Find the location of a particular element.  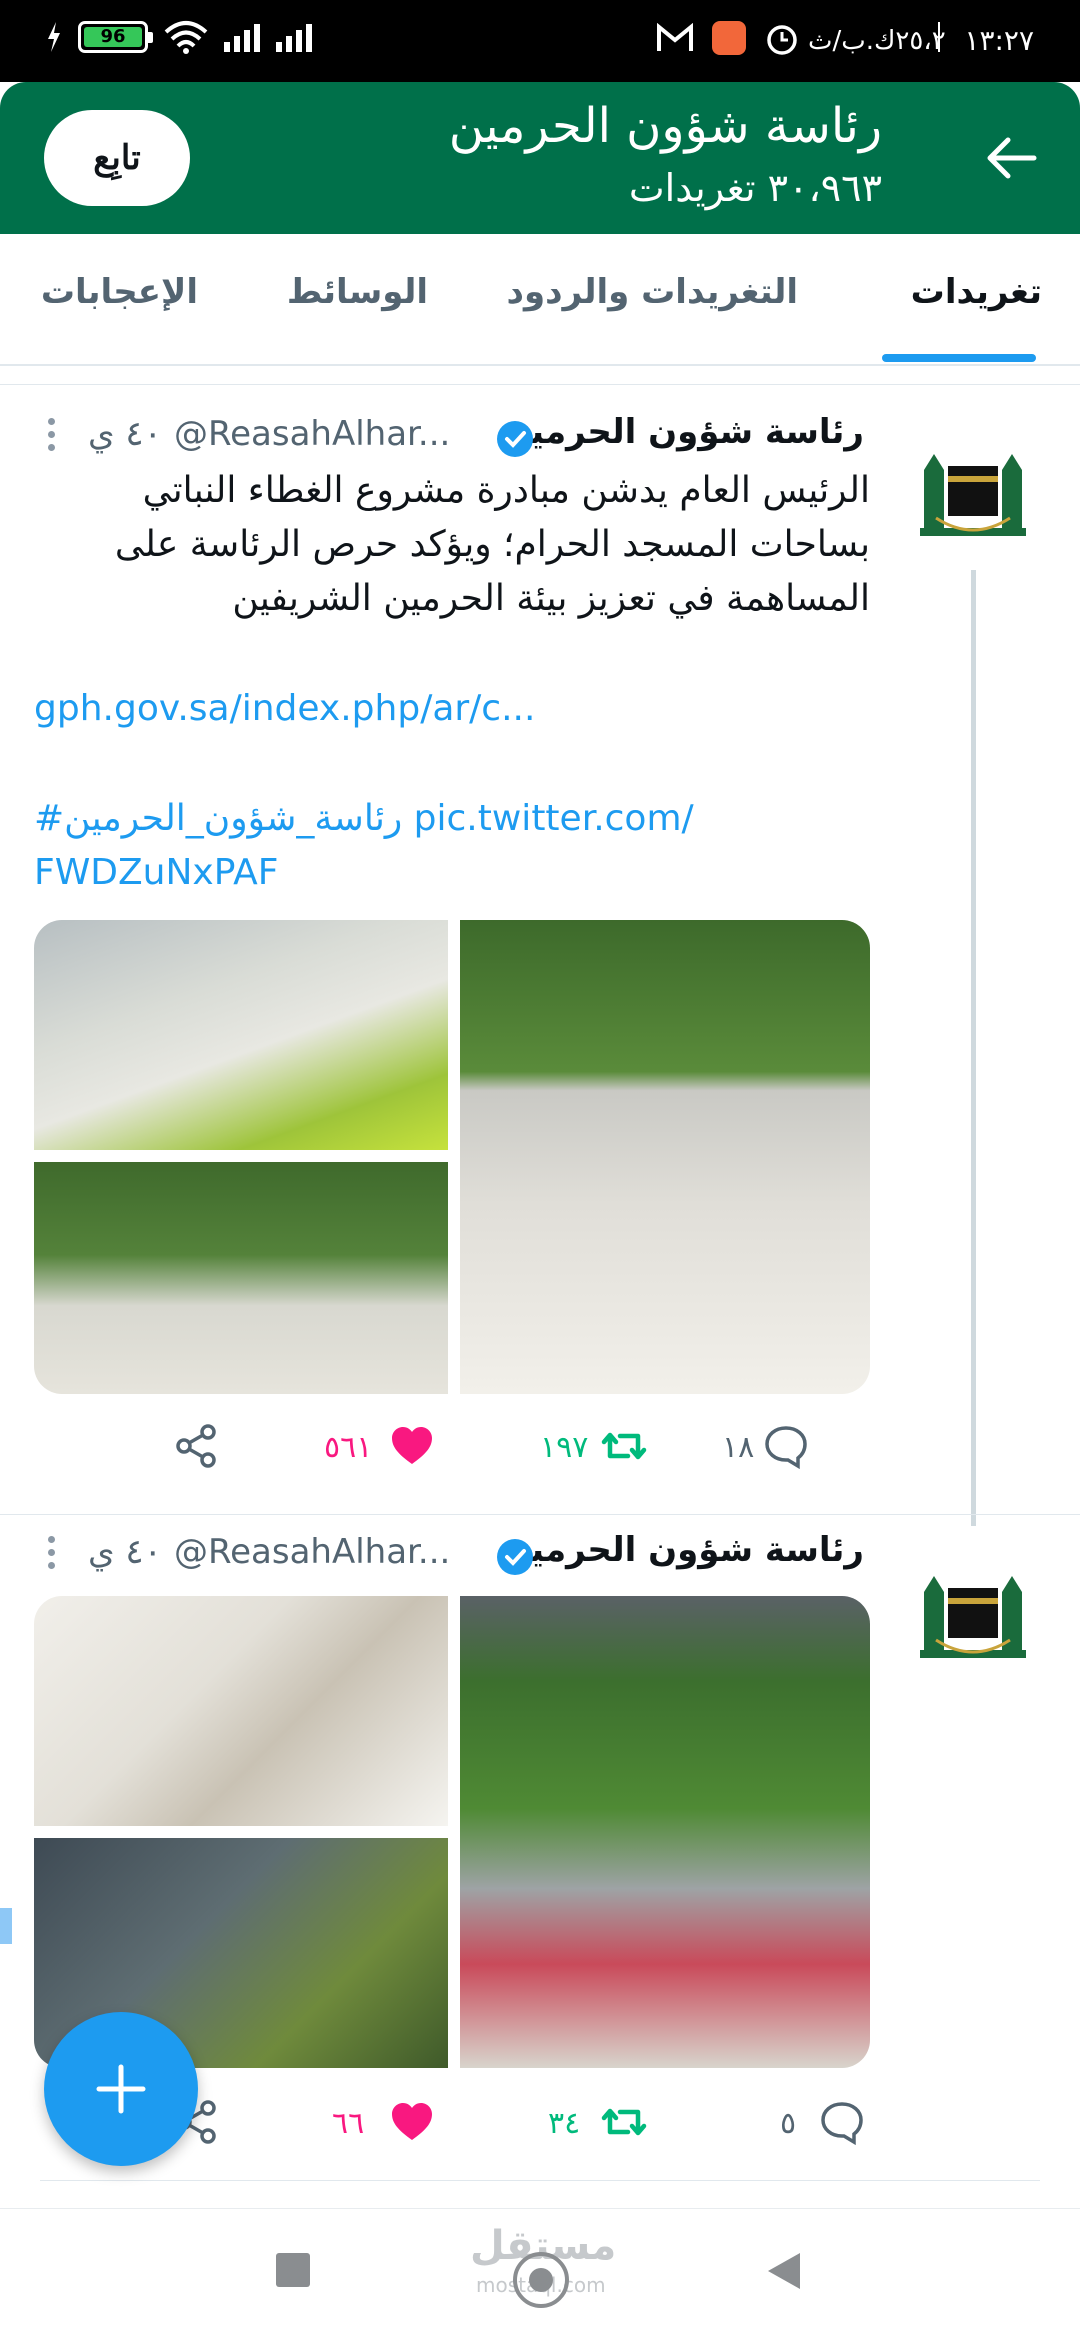

battery-icon: 96 is located at coordinates (115, 37).